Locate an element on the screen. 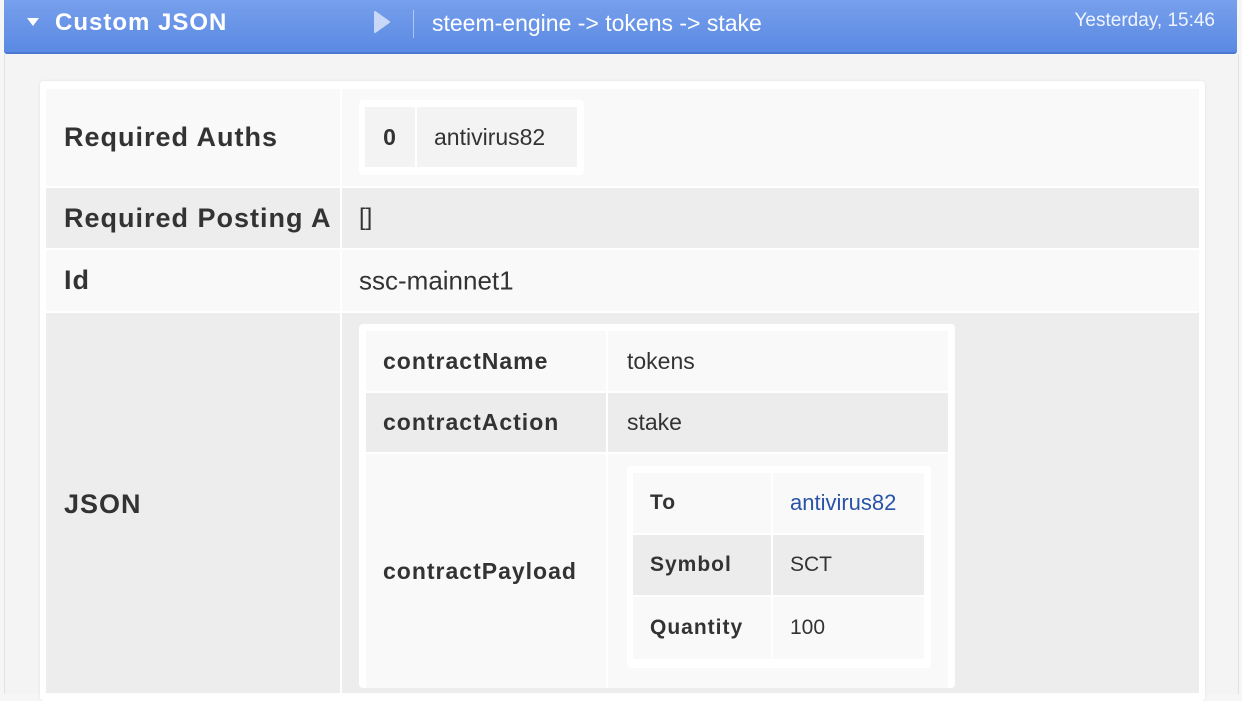 The height and width of the screenshot is (701, 1242). row-required-posting-auths: Required Posting A [] is located at coordinates (622, 218).